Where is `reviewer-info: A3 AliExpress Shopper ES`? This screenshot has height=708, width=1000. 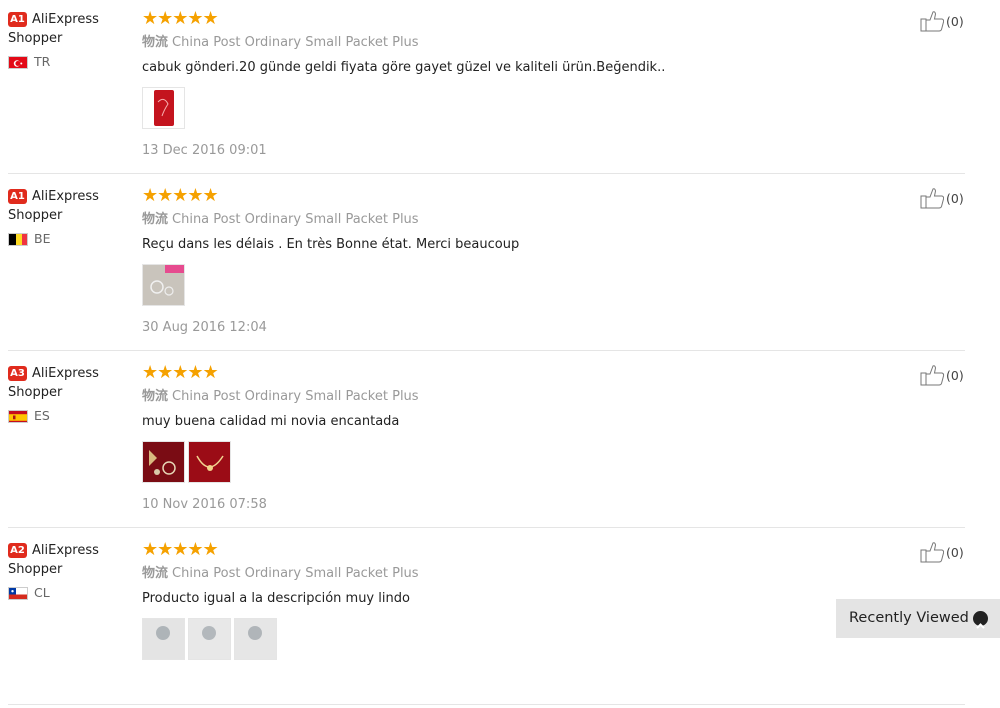
reviewer-info: A3 AliExpress Shopper ES is located at coordinates (68, 393).